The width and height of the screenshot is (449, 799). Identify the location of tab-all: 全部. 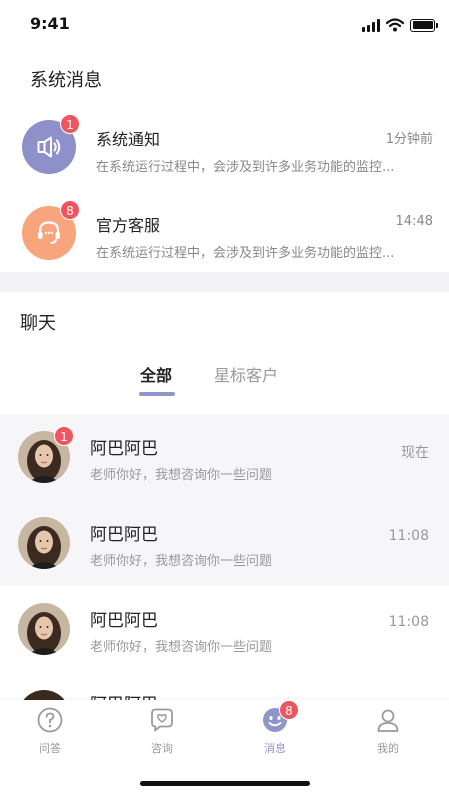
(156, 374).